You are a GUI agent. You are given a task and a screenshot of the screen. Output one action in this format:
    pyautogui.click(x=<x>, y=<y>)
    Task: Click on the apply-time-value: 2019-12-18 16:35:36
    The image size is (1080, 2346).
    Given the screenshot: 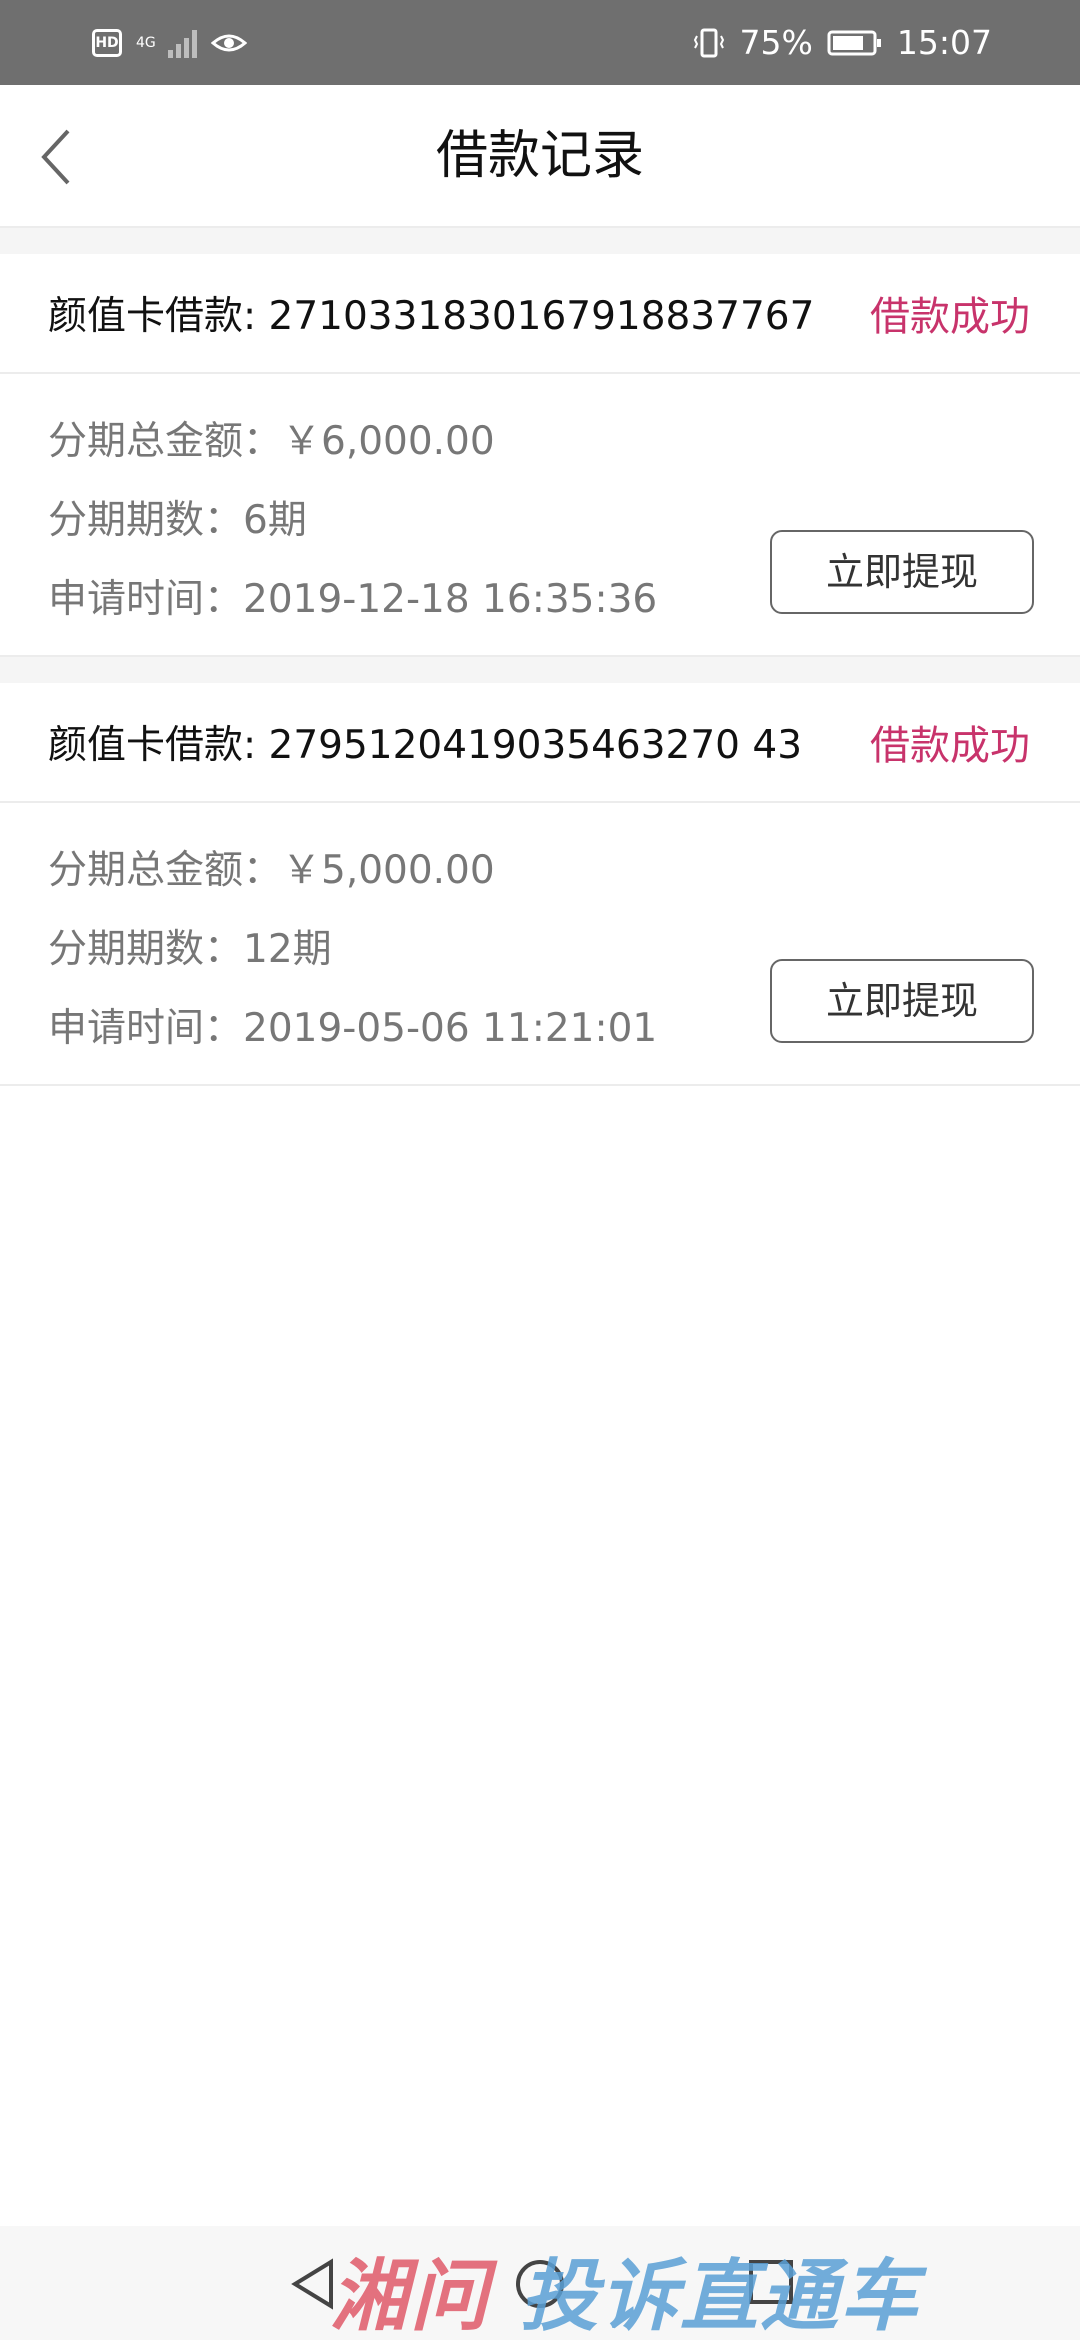 What is the action you would take?
    pyautogui.click(x=450, y=599)
    